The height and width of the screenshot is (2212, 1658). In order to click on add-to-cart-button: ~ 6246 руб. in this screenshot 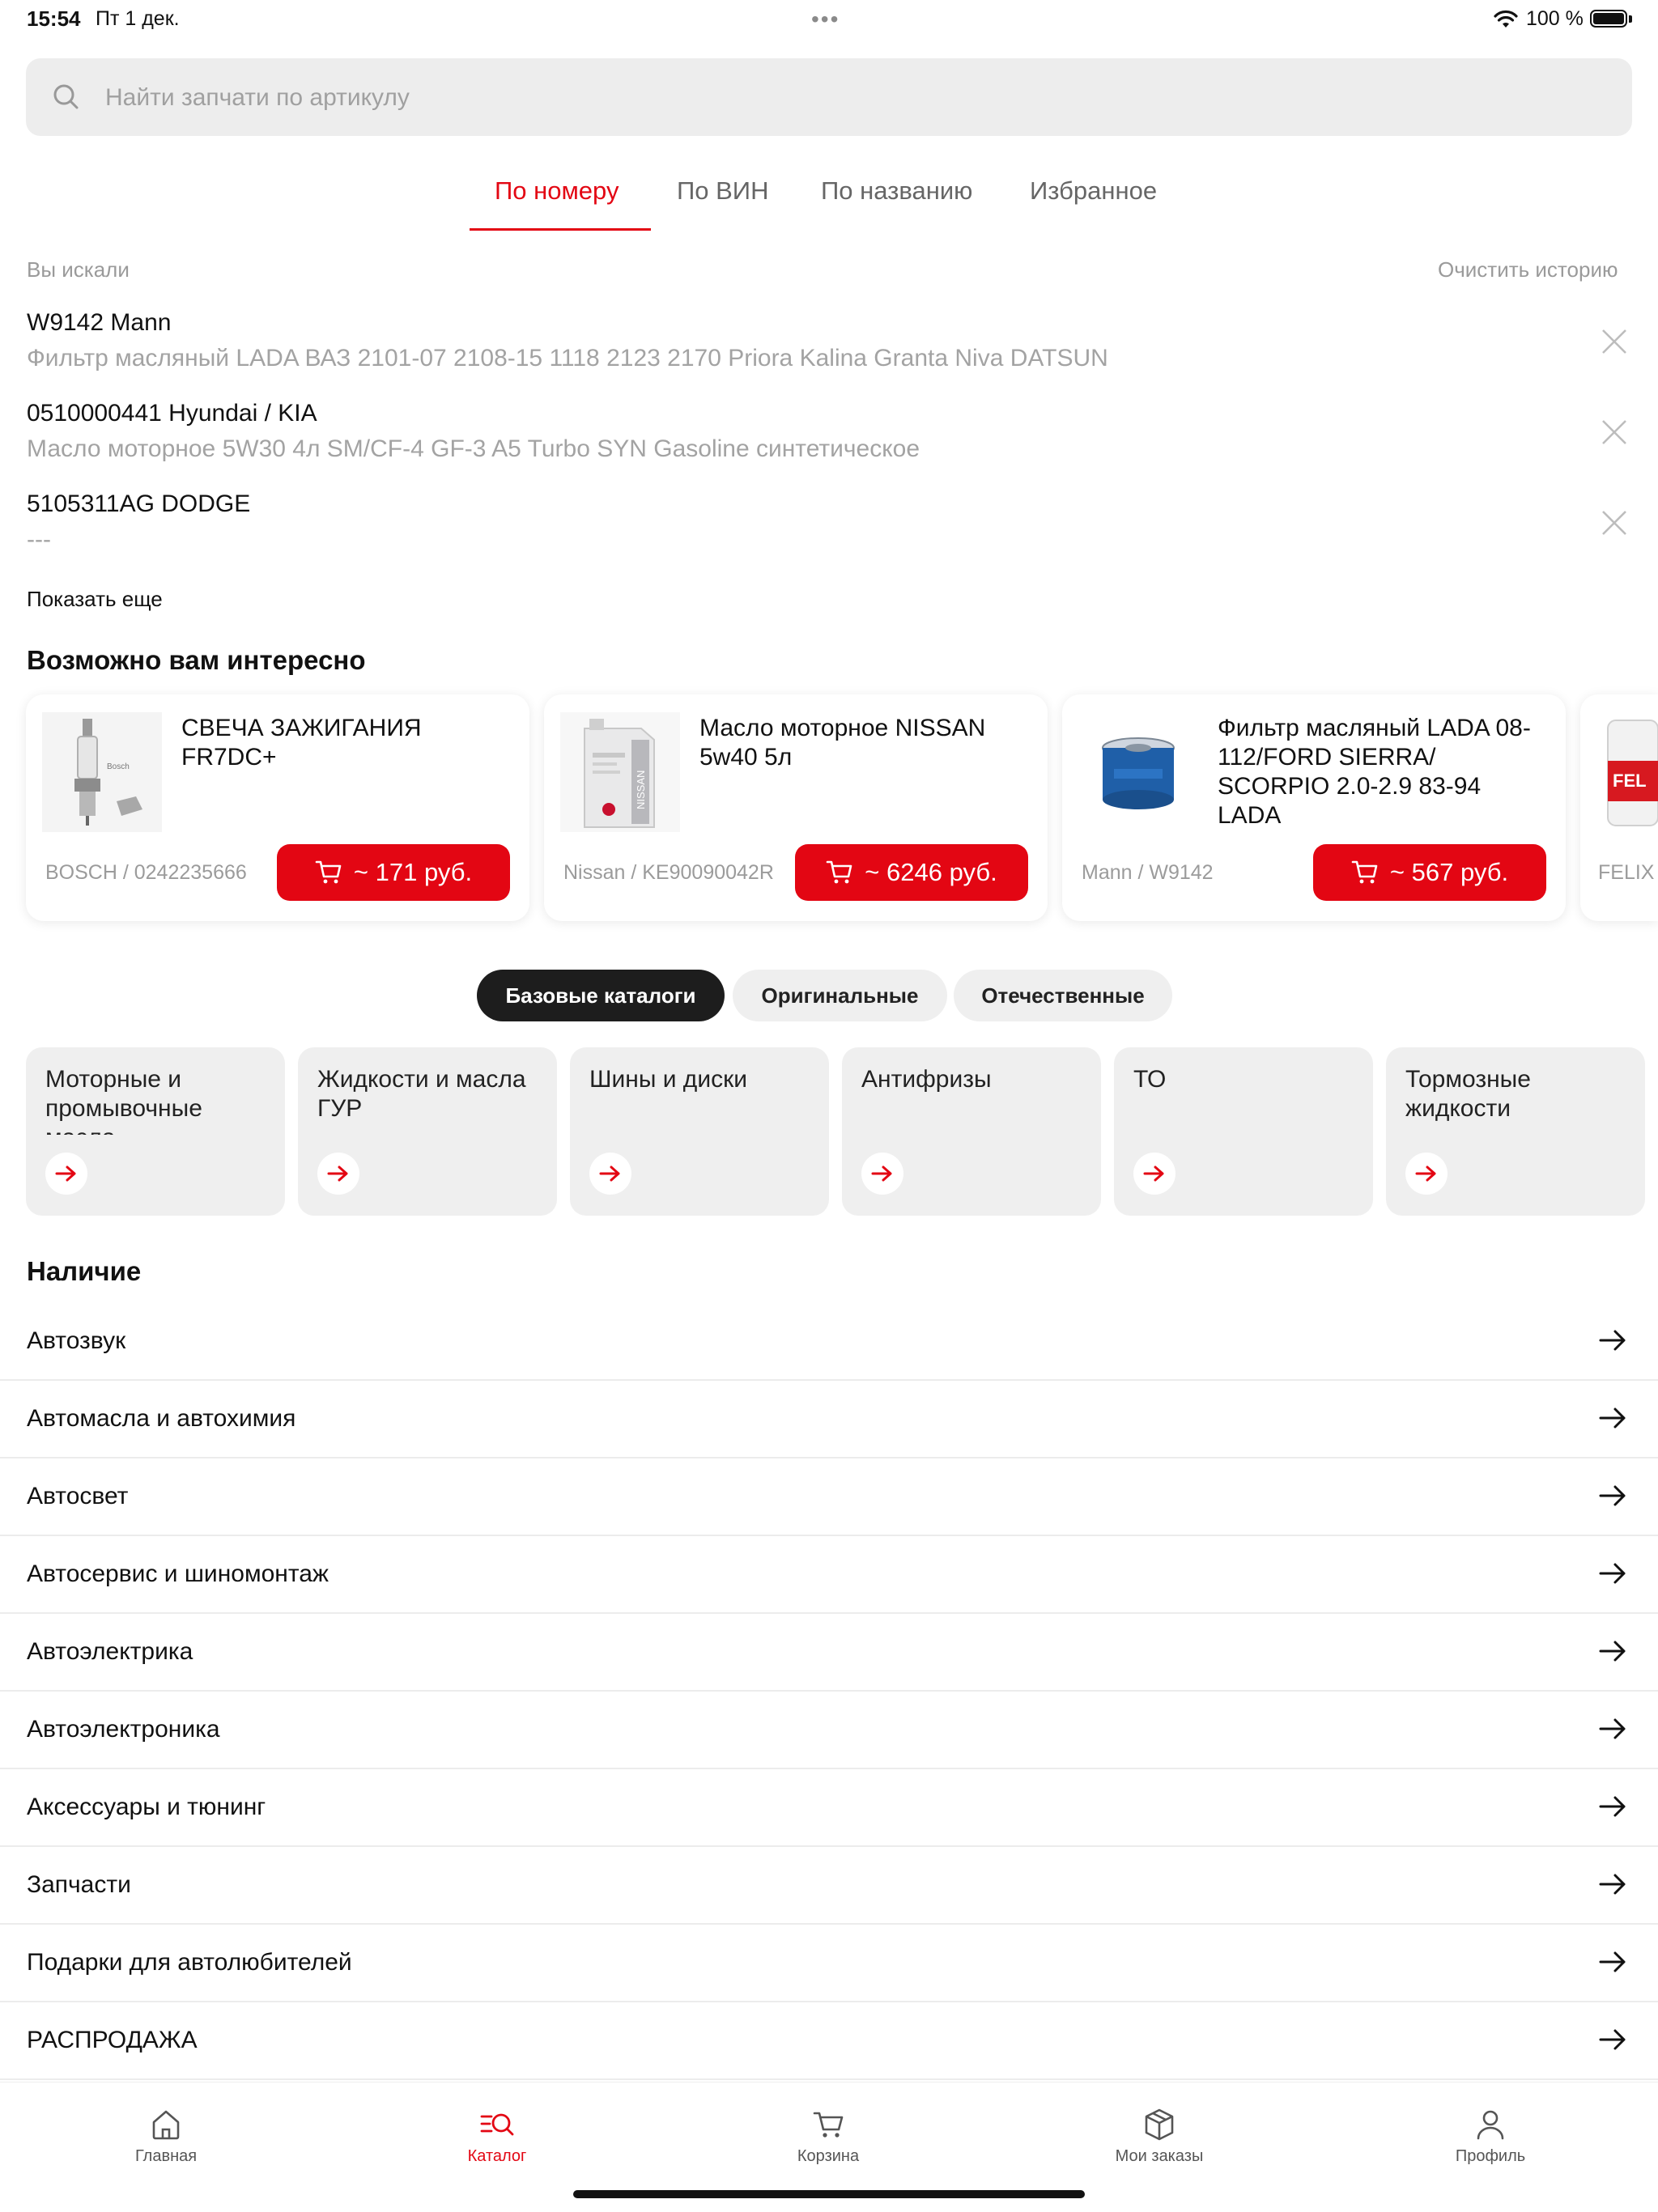, I will do `click(911, 872)`.